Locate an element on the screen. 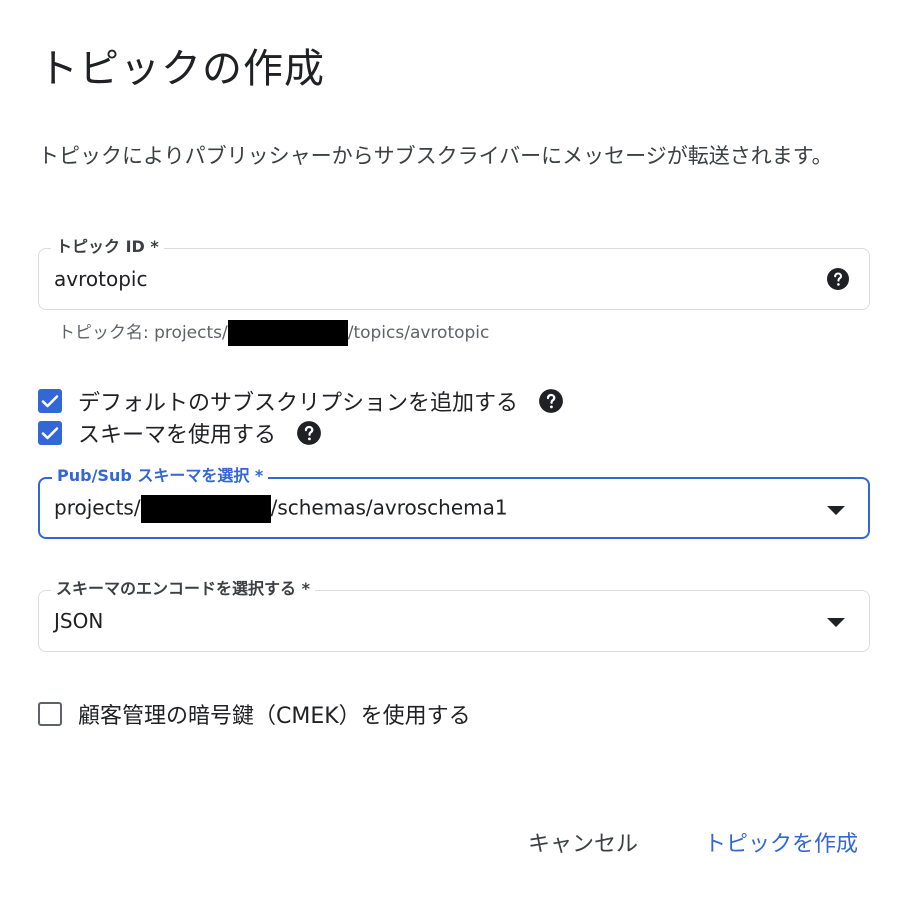 The width and height of the screenshot is (905, 897). topic-id-input: avrotopic is located at coordinates (100, 279).